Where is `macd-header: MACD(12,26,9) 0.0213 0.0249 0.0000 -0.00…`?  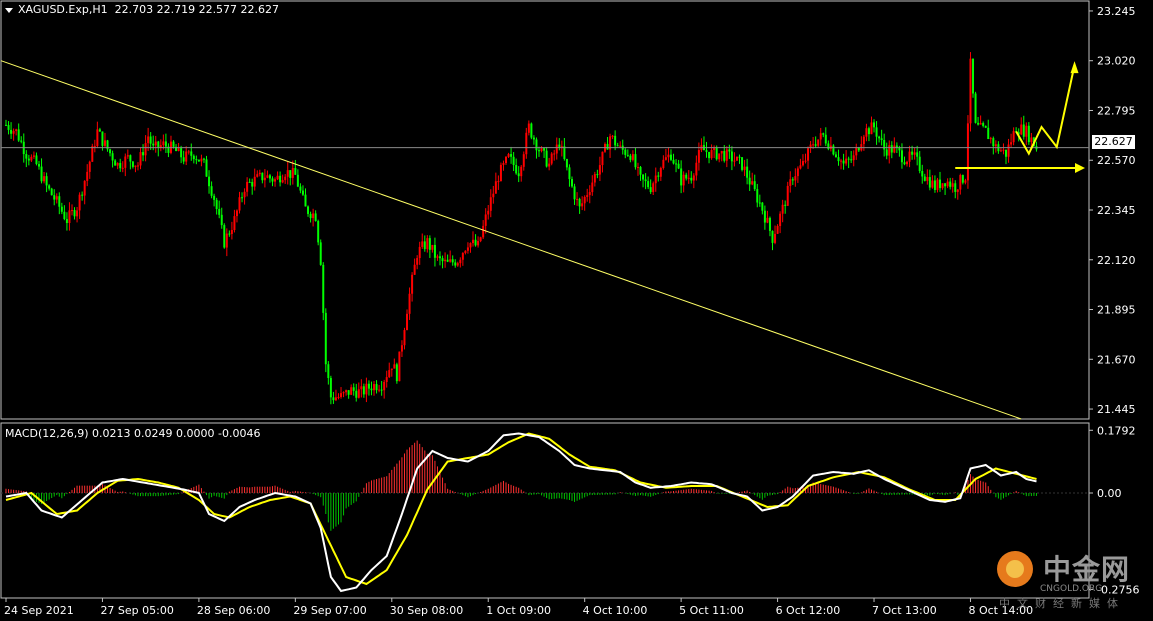 macd-header: MACD(12,26,9) 0.0213 0.0249 0.0000 -0.00… is located at coordinates (133, 433).